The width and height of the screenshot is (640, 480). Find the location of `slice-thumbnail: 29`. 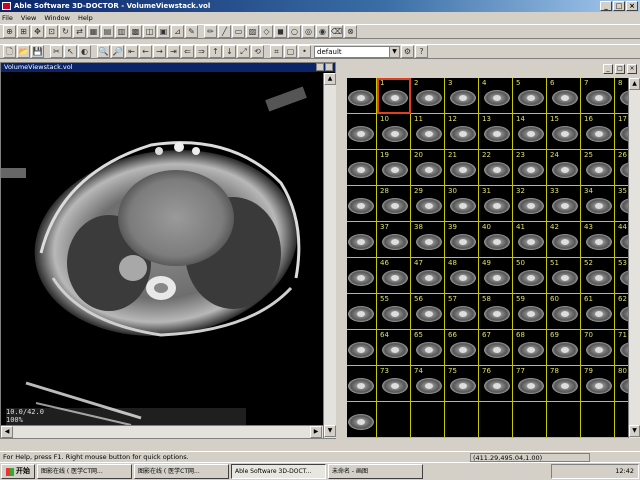

slice-thumbnail: 29 is located at coordinates (428, 204).